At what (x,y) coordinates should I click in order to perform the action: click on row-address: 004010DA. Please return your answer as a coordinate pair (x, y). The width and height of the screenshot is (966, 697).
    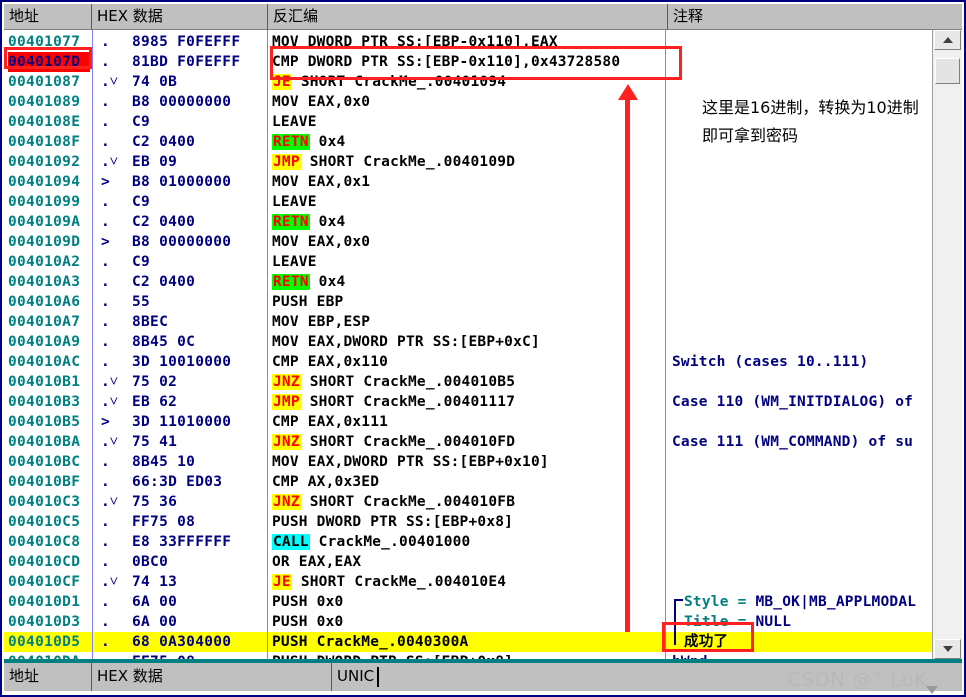
    Looking at the image, I should click on (49, 655).